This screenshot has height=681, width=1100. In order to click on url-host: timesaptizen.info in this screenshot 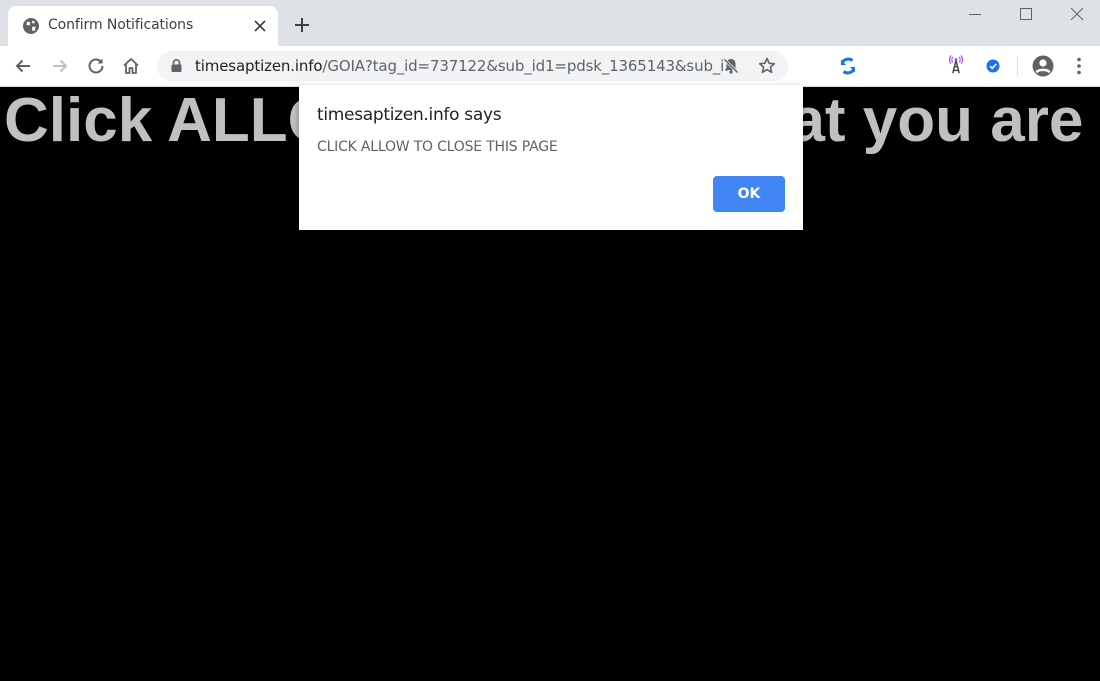, I will do `click(259, 66)`.